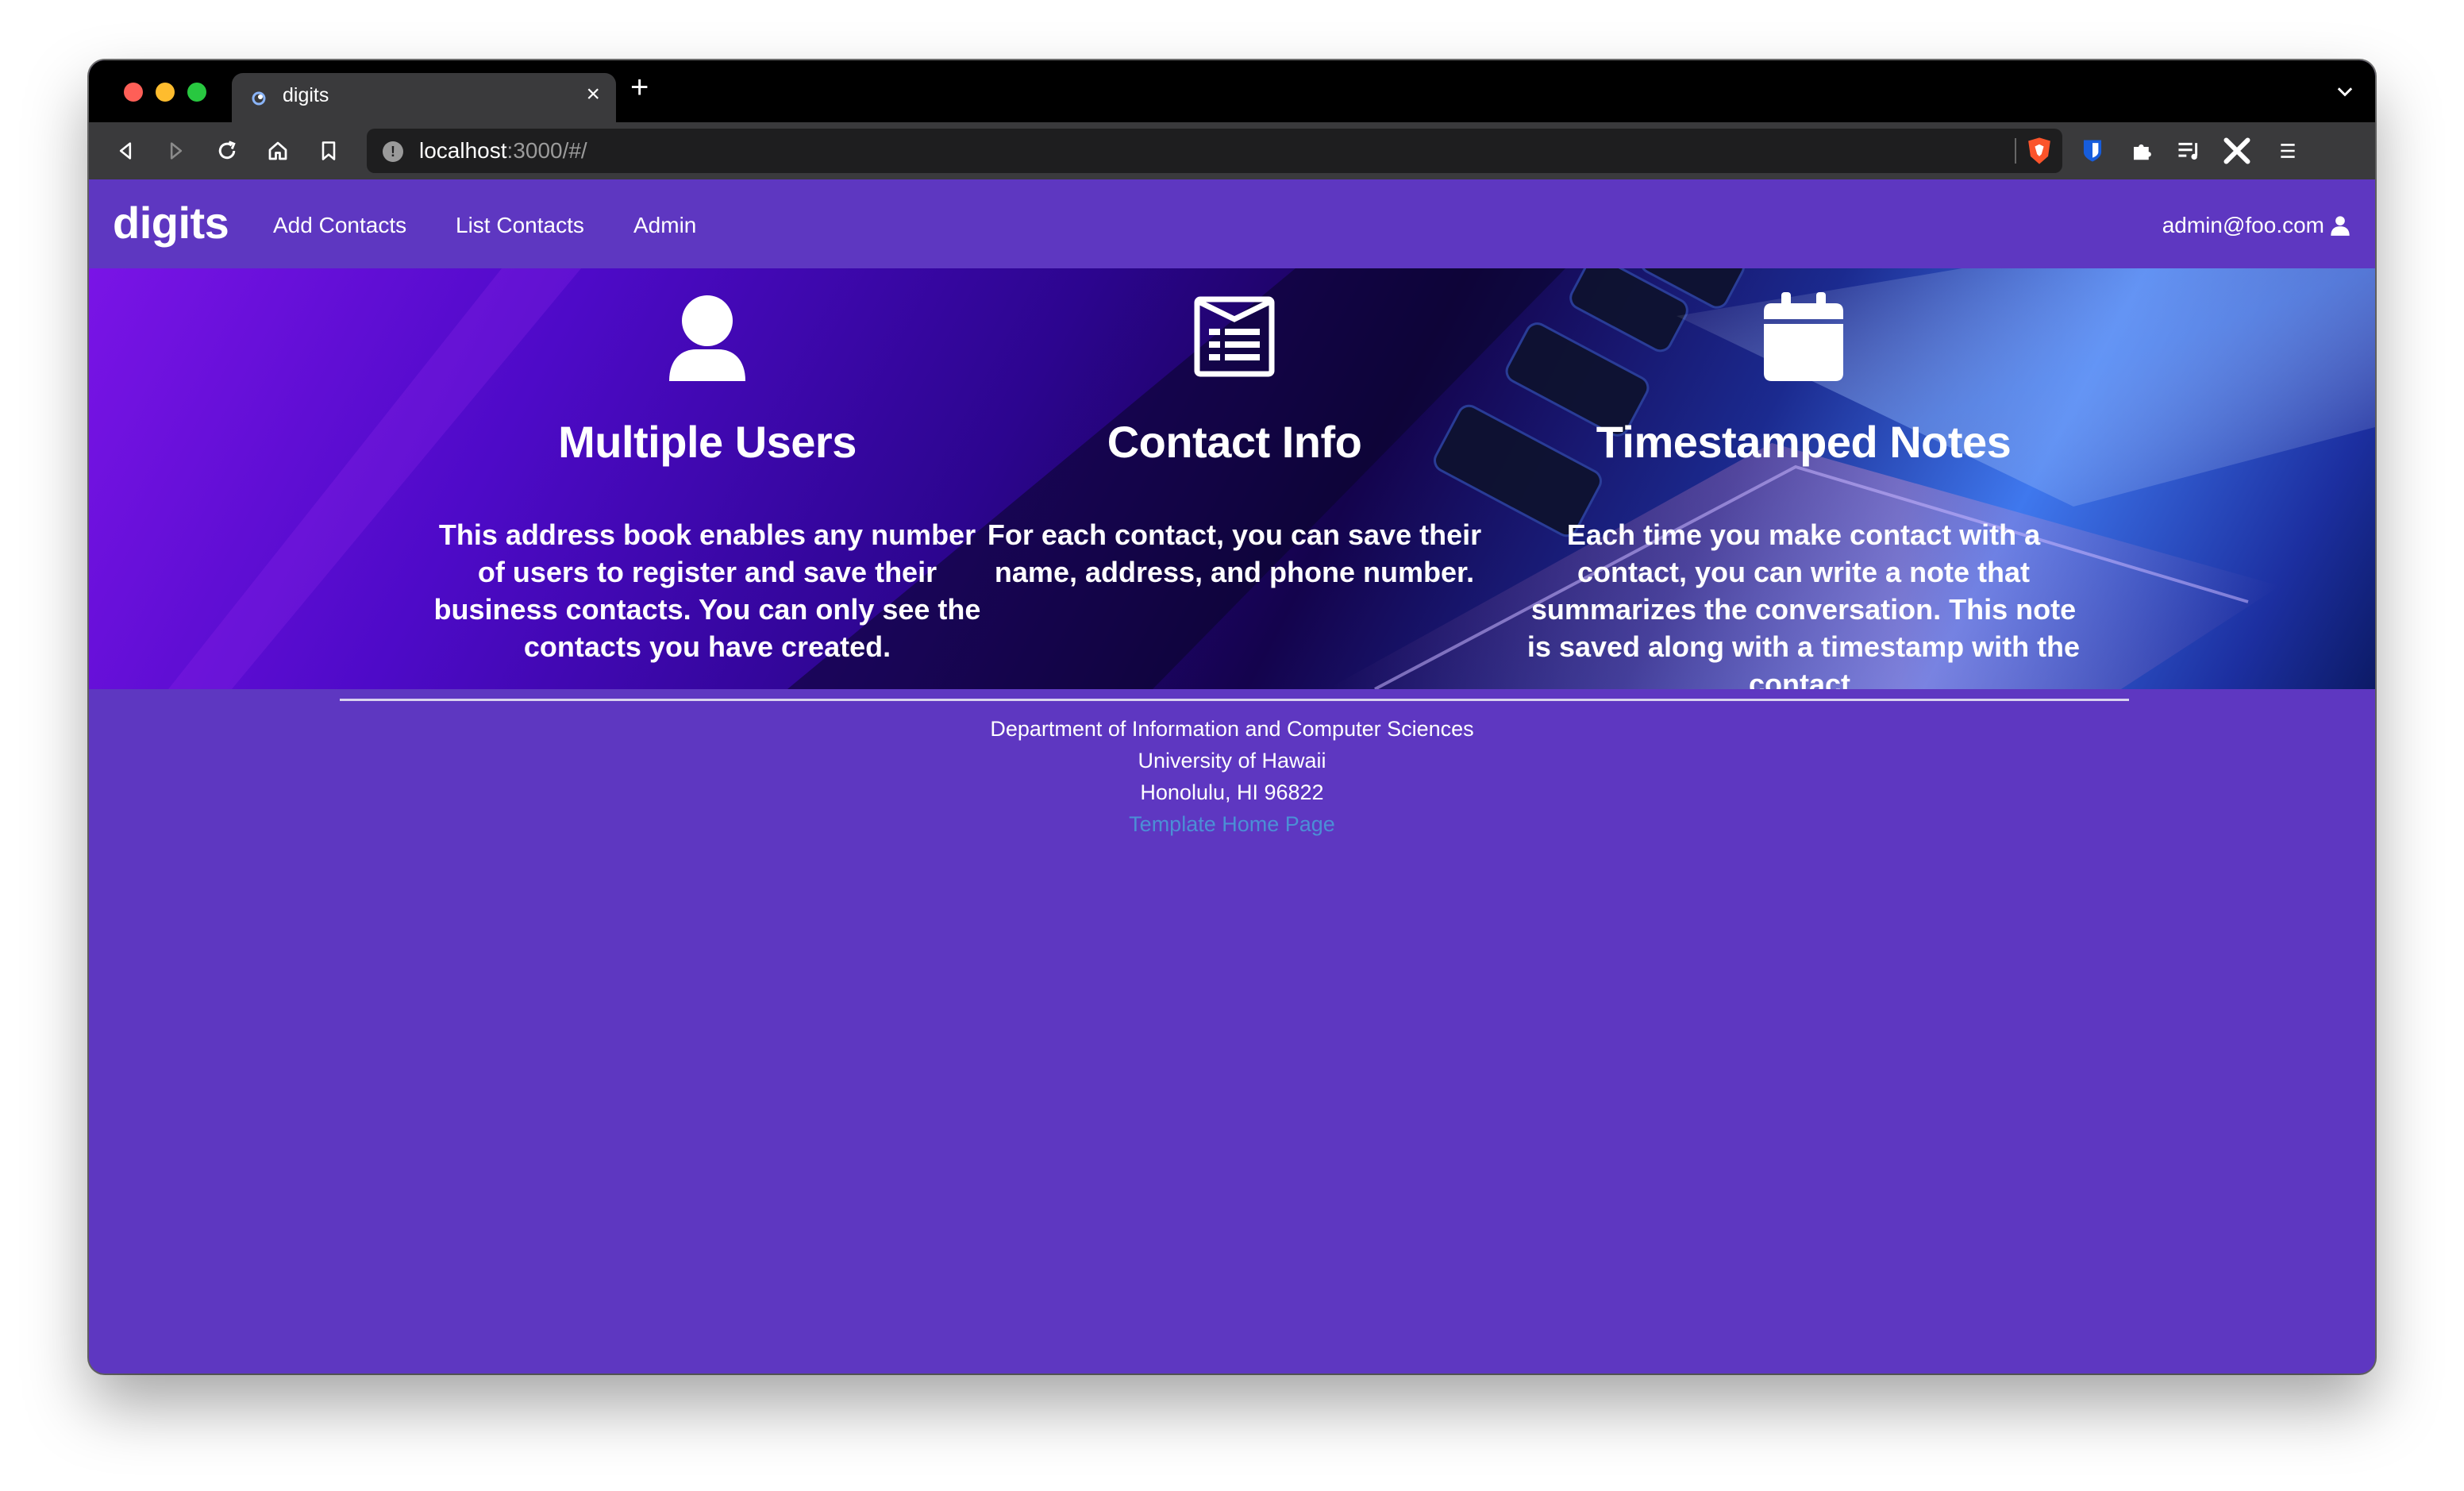  Describe the element at coordinates (176, 151) in the screenshot. I see `forward-icon` at that location.